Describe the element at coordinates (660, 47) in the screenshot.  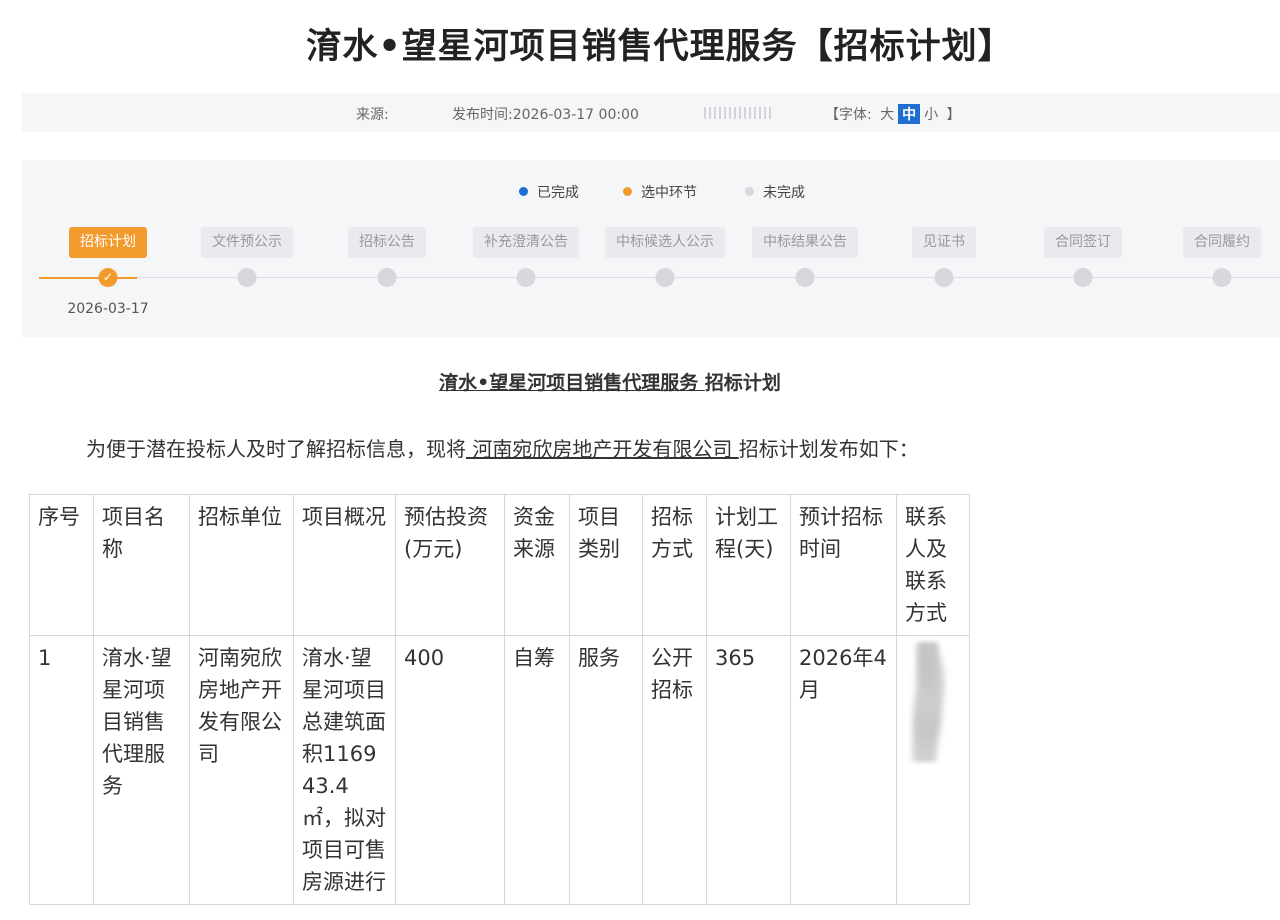
I see `page-title: 淯水•望星河项目销售代理服务【招标计划】` at that location.